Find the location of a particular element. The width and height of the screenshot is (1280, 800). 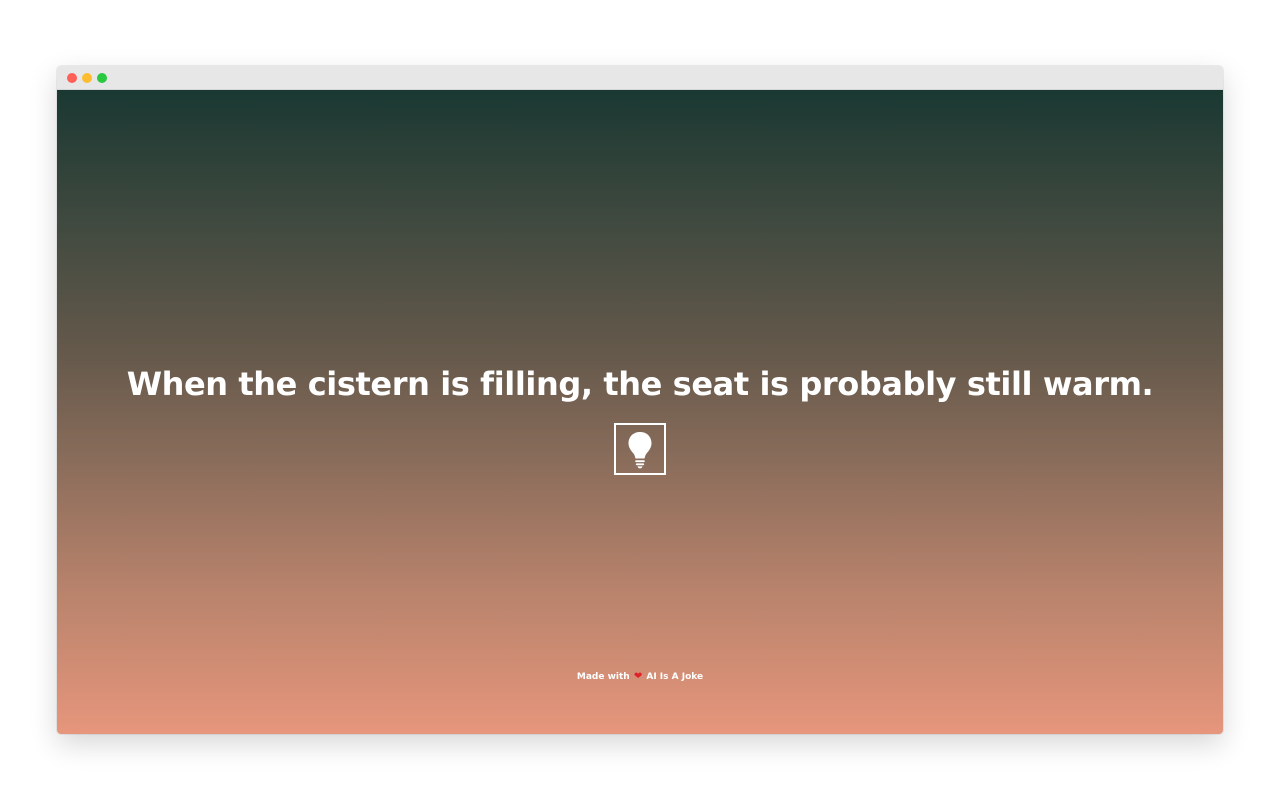

footer-made-with: Made with is located at coordinates (603, 677).